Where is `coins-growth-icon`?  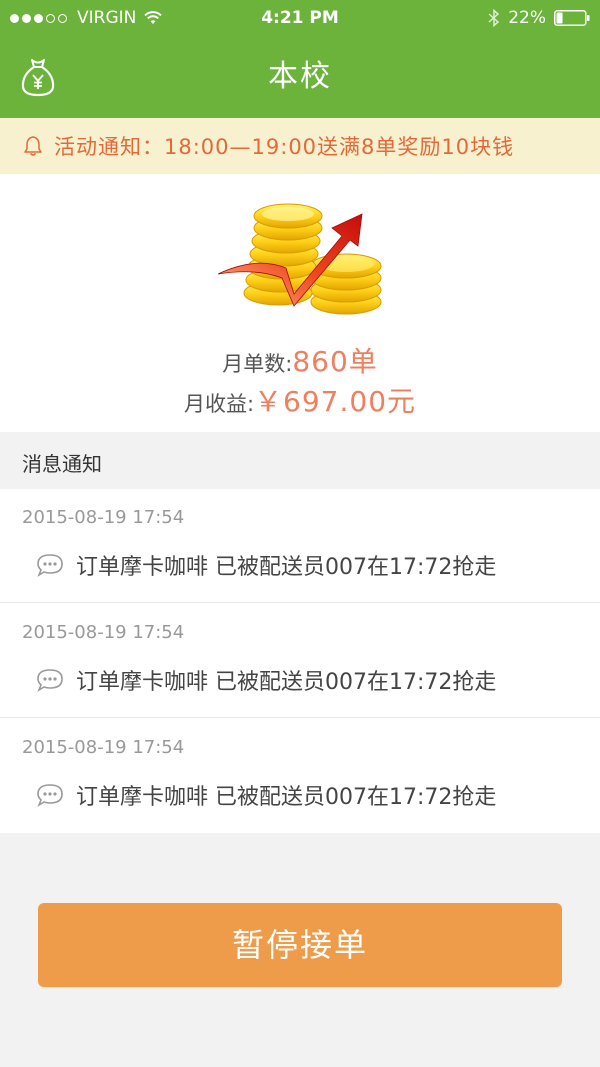
coins-growth-icon is located at coordinates (299, 259).